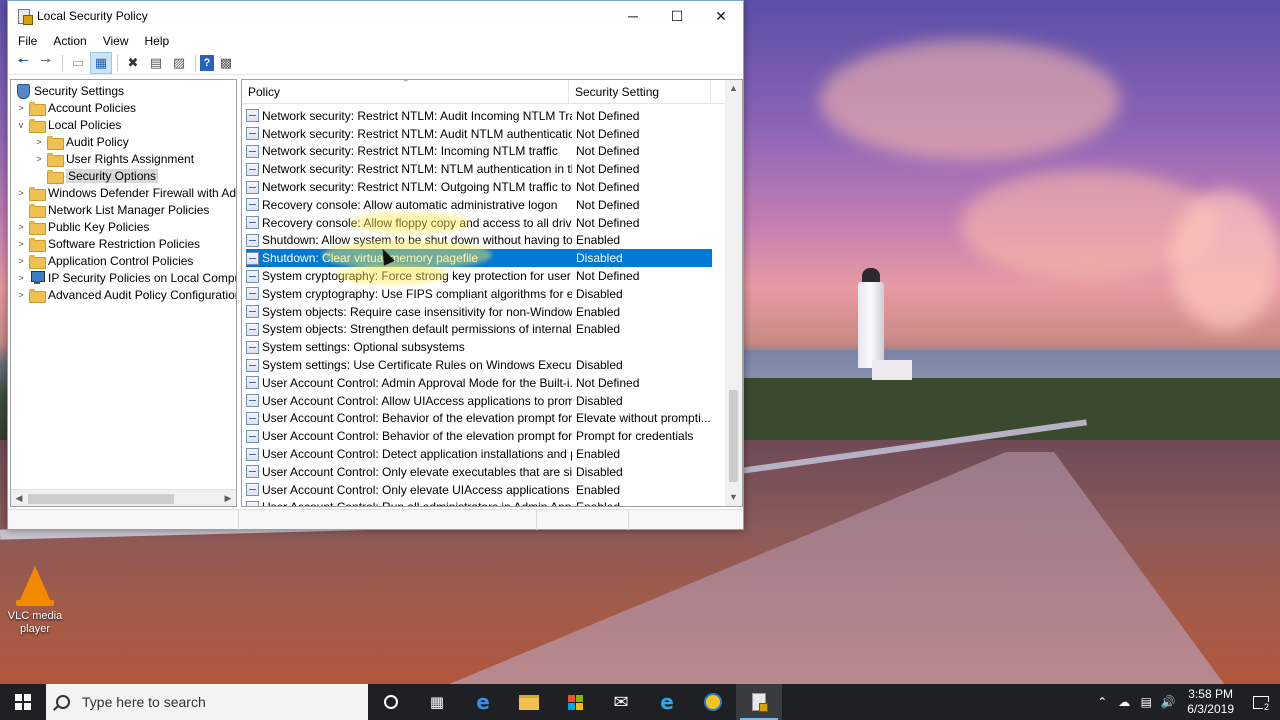 The height and width of the screenshot is (720, 1280). What do you see at coordinates (391, 702) in the screenshot?
I see `cortana-button` at bounding box center [391, 702].